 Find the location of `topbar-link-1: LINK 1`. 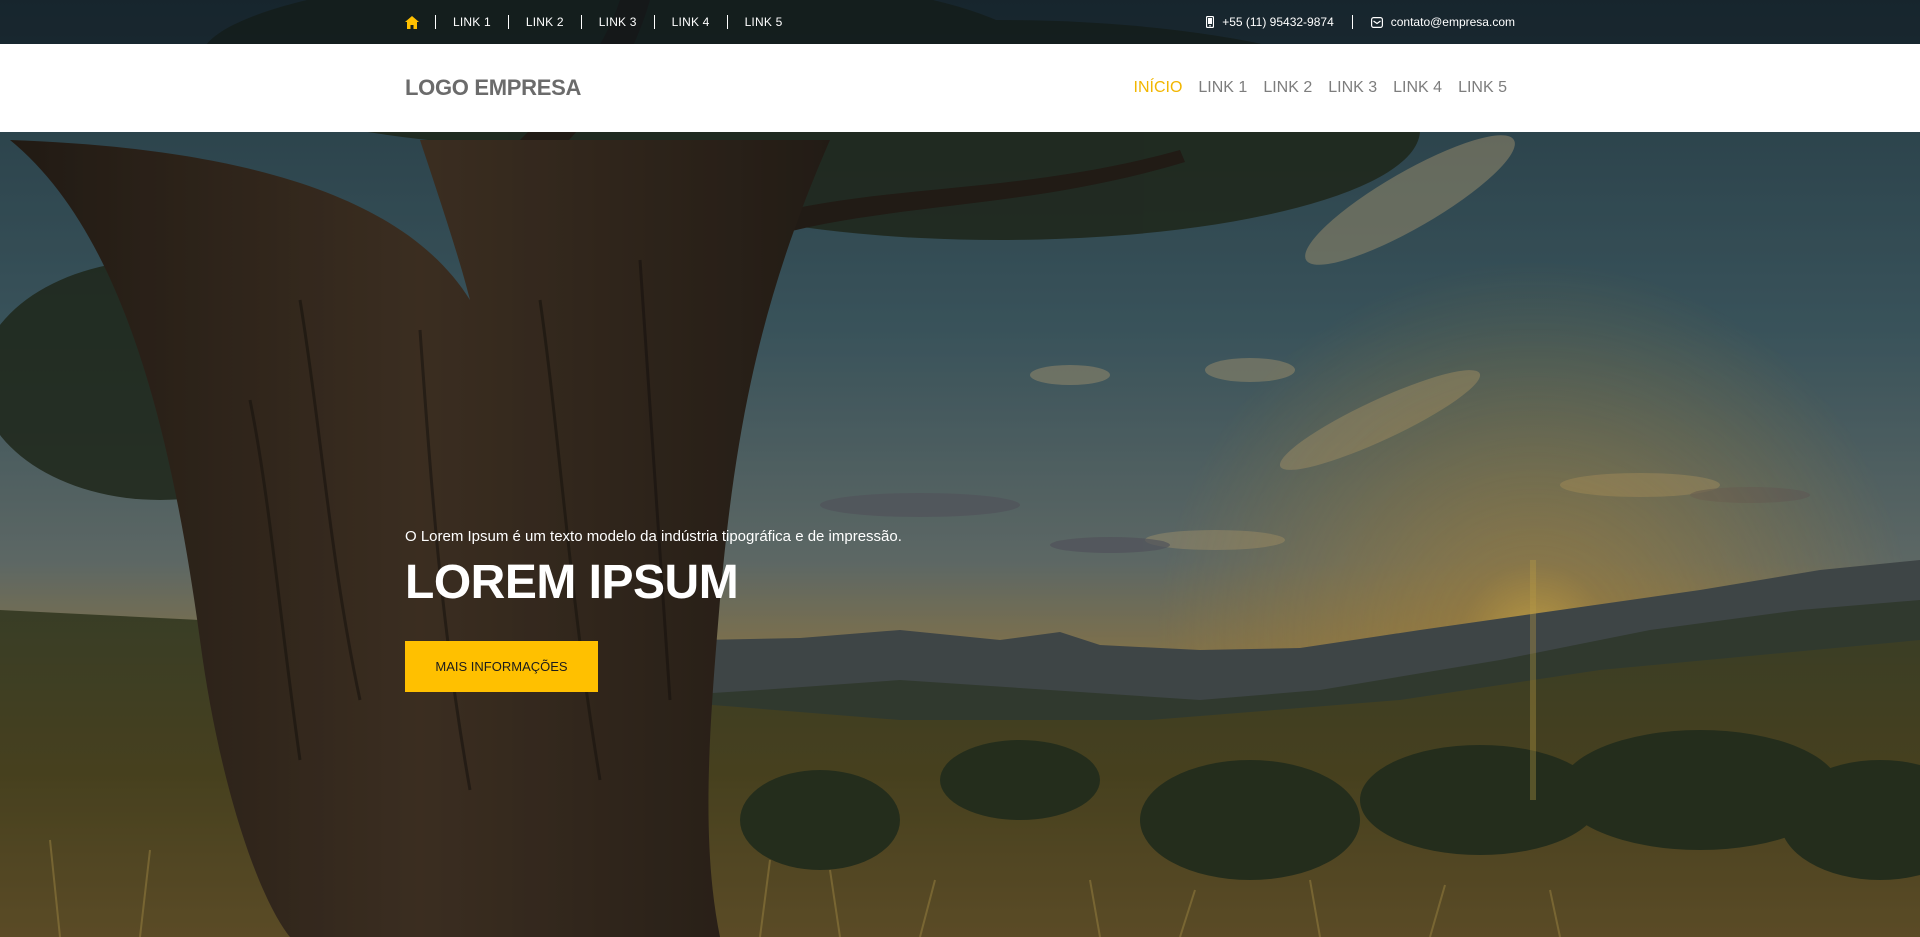

topbar-link-1: LINK 1 is located at coordinates (472, 22).